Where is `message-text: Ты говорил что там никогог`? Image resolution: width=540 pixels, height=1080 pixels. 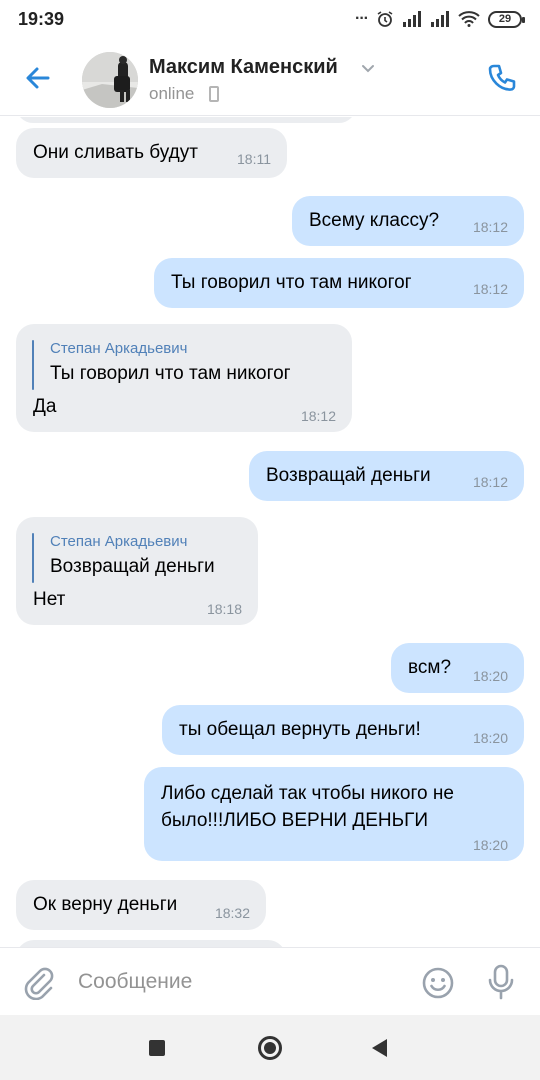 message-text: Ты говорил что там никогог is located at coordinates (291, 282).